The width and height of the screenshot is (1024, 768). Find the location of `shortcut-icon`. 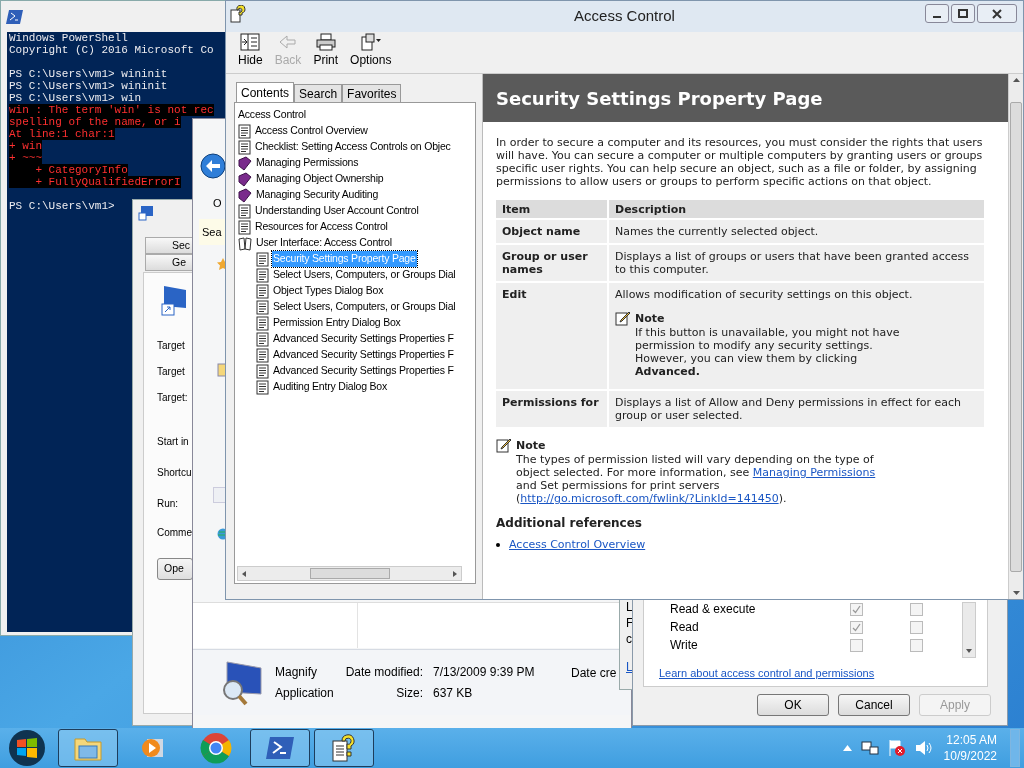

shortcut-icon is located at coordinates (146, 213).